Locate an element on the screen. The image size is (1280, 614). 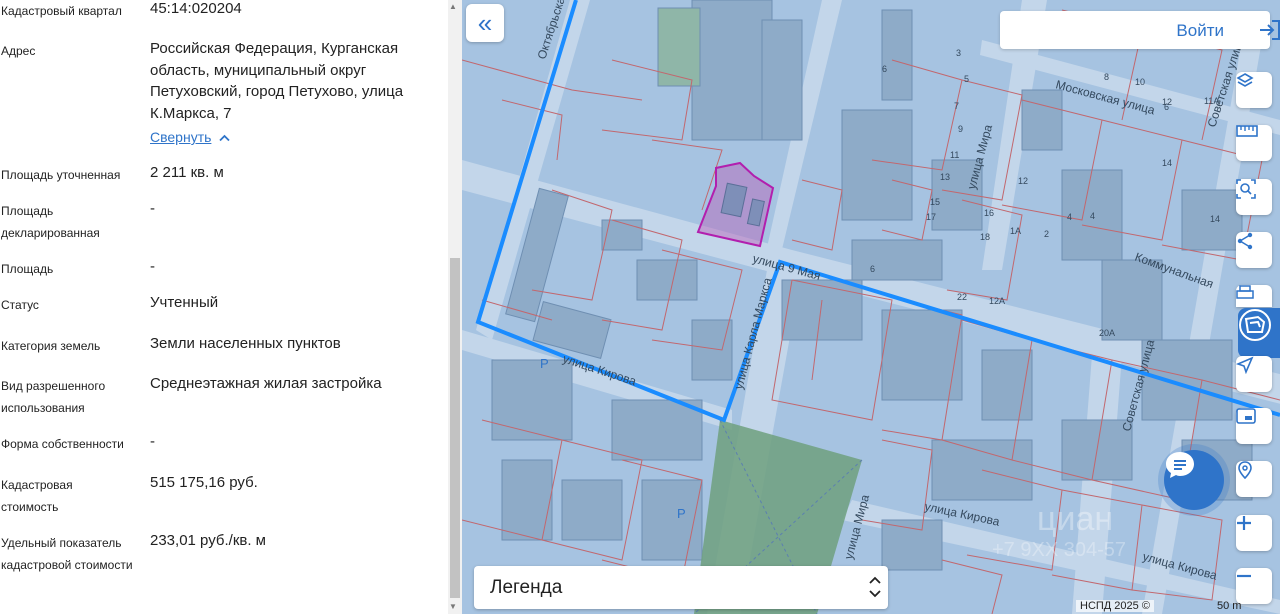
zoom-in-button is located at coordinates (1254, 533).